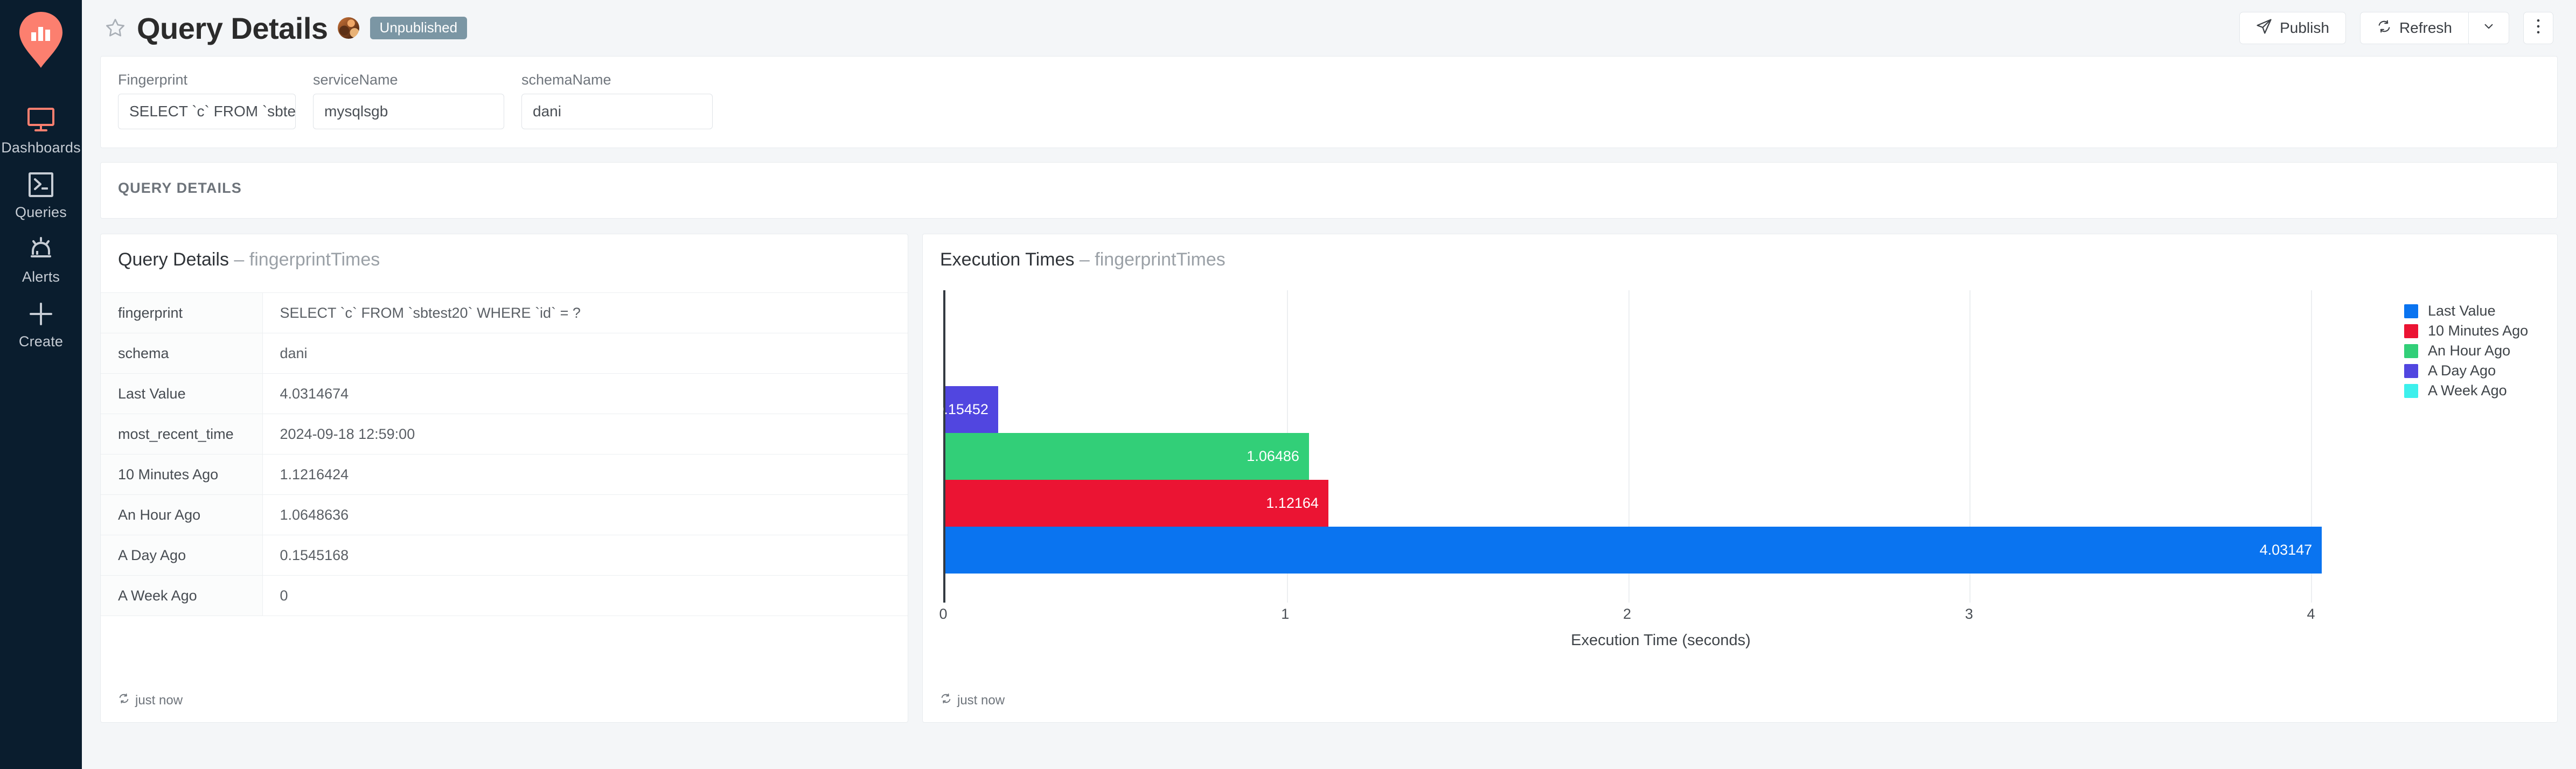 The height and width of the screenshot is (769, 2576). Describe the element at coordinates (504, 259) in the screenshot. I see `panel-title: Query Details – fingerprintTimes` at that location.